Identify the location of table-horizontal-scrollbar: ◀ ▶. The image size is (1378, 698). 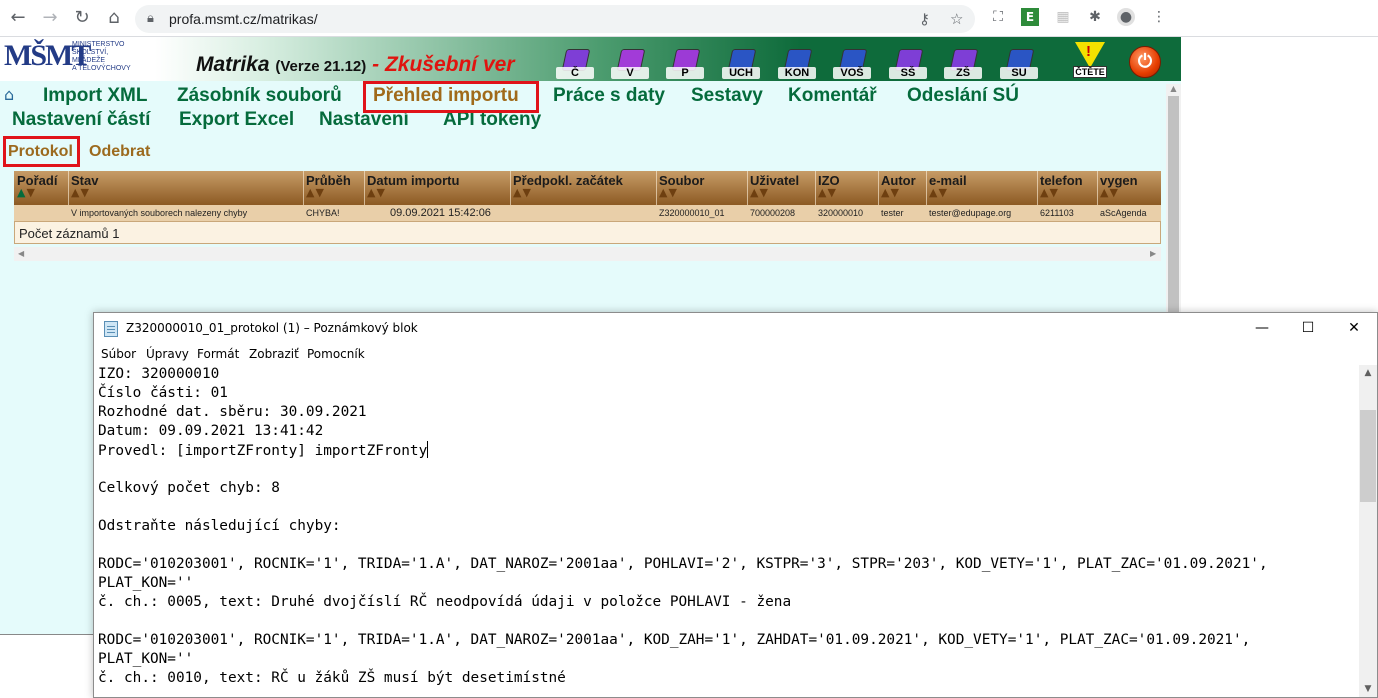
(587, 254).